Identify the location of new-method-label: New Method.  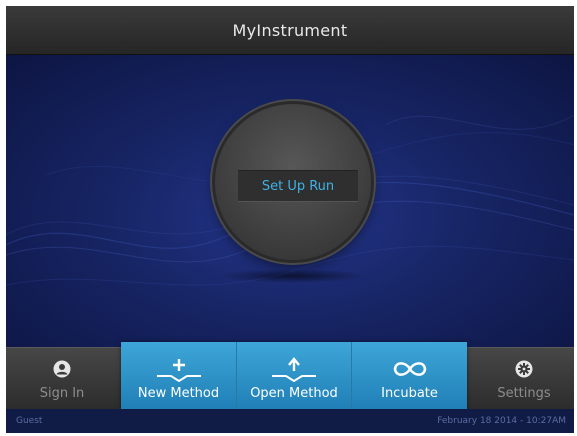
(178, 393).